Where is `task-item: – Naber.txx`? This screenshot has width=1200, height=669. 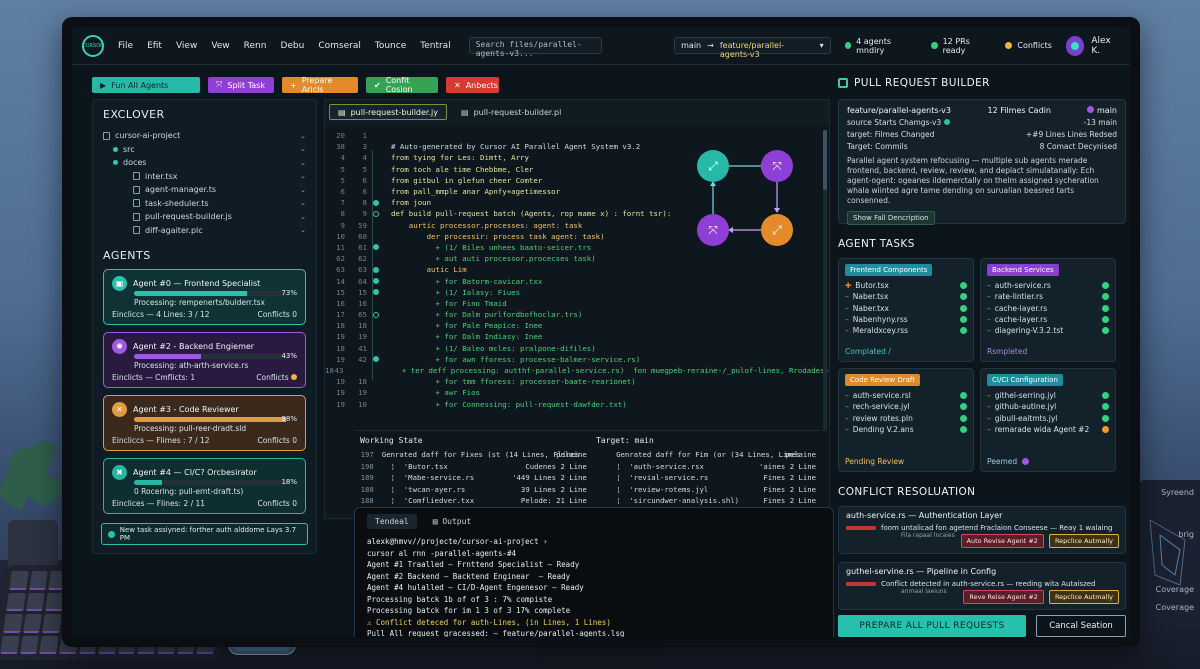
task-item: – Naber.txx is located at coordinates (906, 308).